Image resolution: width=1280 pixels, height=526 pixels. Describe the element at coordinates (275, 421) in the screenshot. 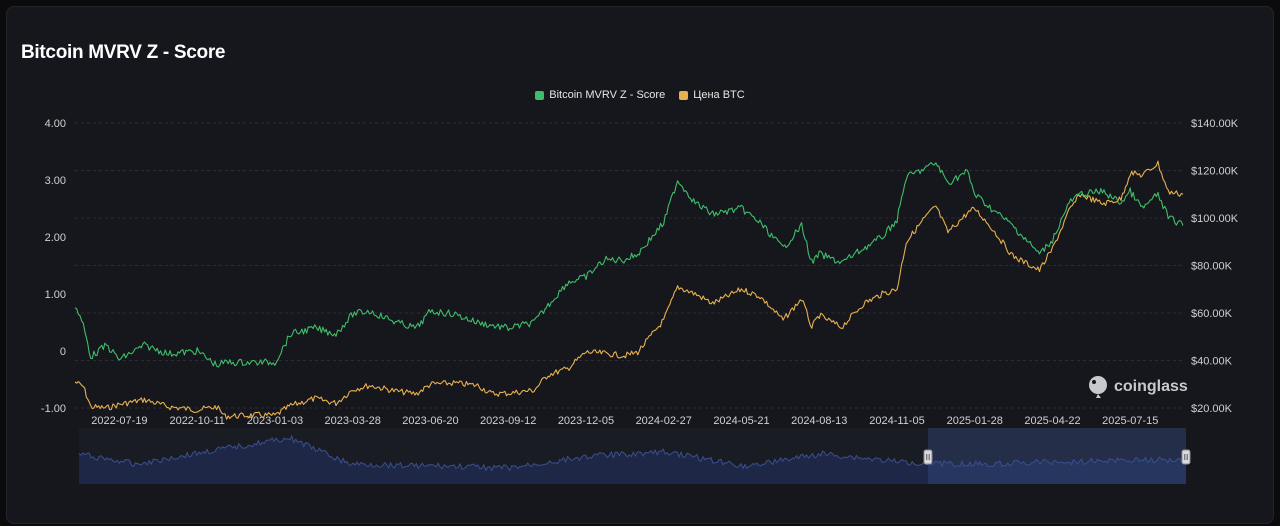

I see `x-tick-label: 2023-01-03` at that location.